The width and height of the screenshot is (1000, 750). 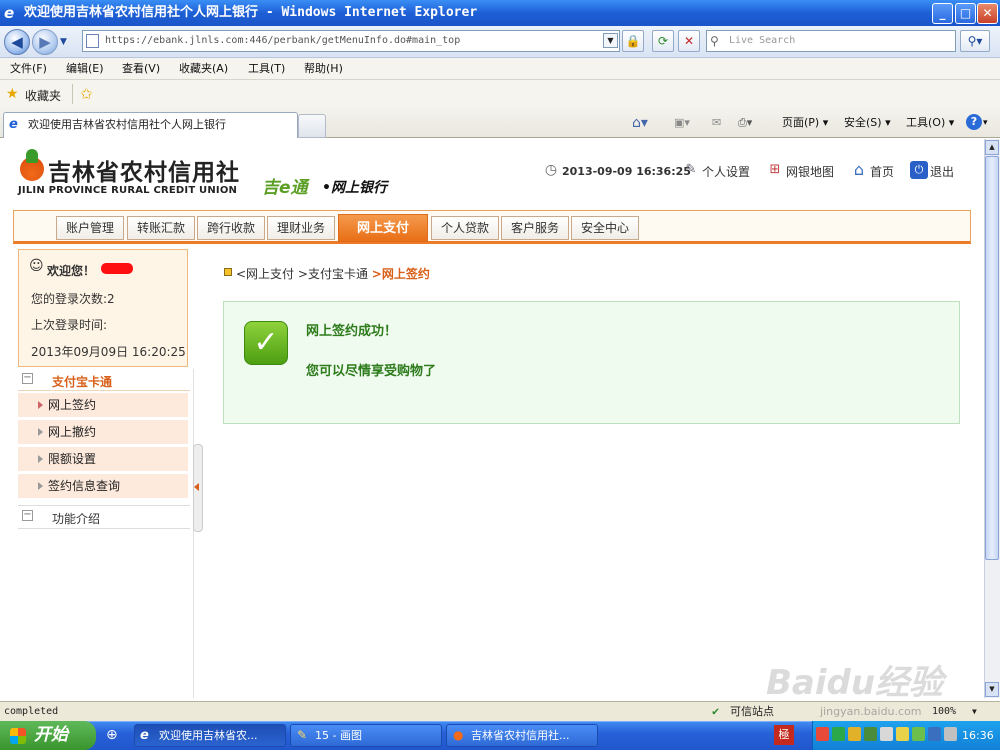 What do you see at coordinates (975, 41) in the screenshot?
I see `search-go-icon: ⚲▾` at bounding box center [975, 41].